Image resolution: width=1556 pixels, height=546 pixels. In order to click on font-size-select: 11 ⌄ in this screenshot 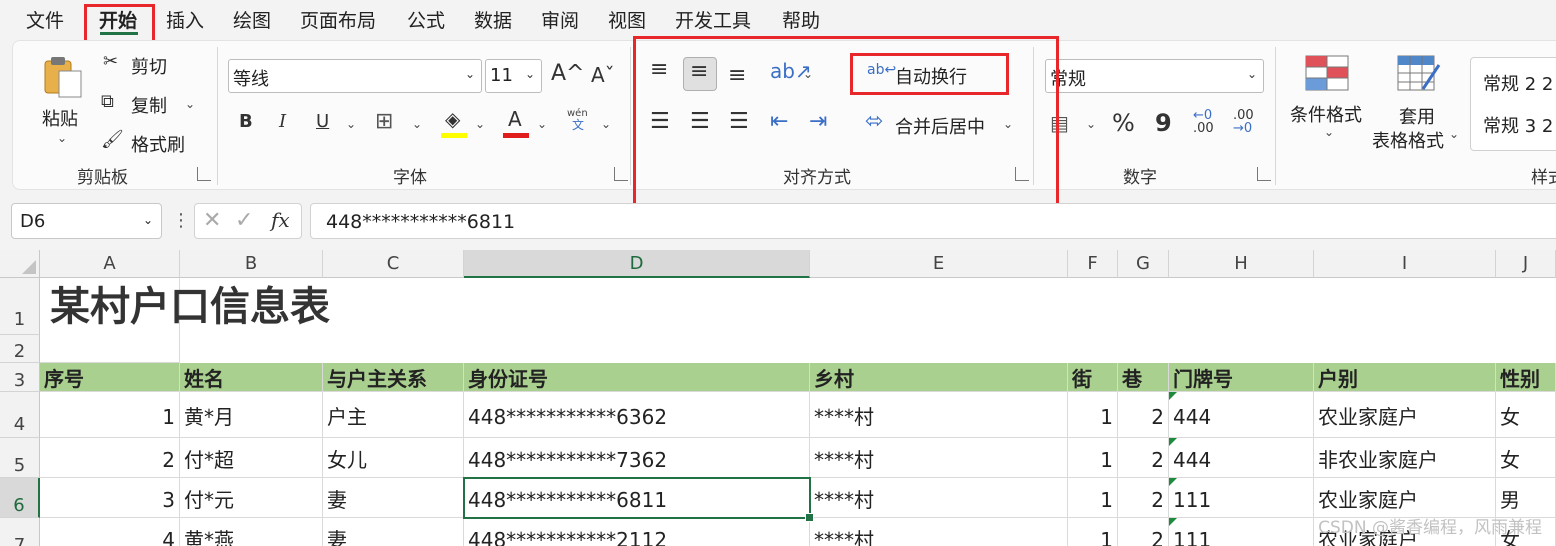, I will do `click(513, 76)`.